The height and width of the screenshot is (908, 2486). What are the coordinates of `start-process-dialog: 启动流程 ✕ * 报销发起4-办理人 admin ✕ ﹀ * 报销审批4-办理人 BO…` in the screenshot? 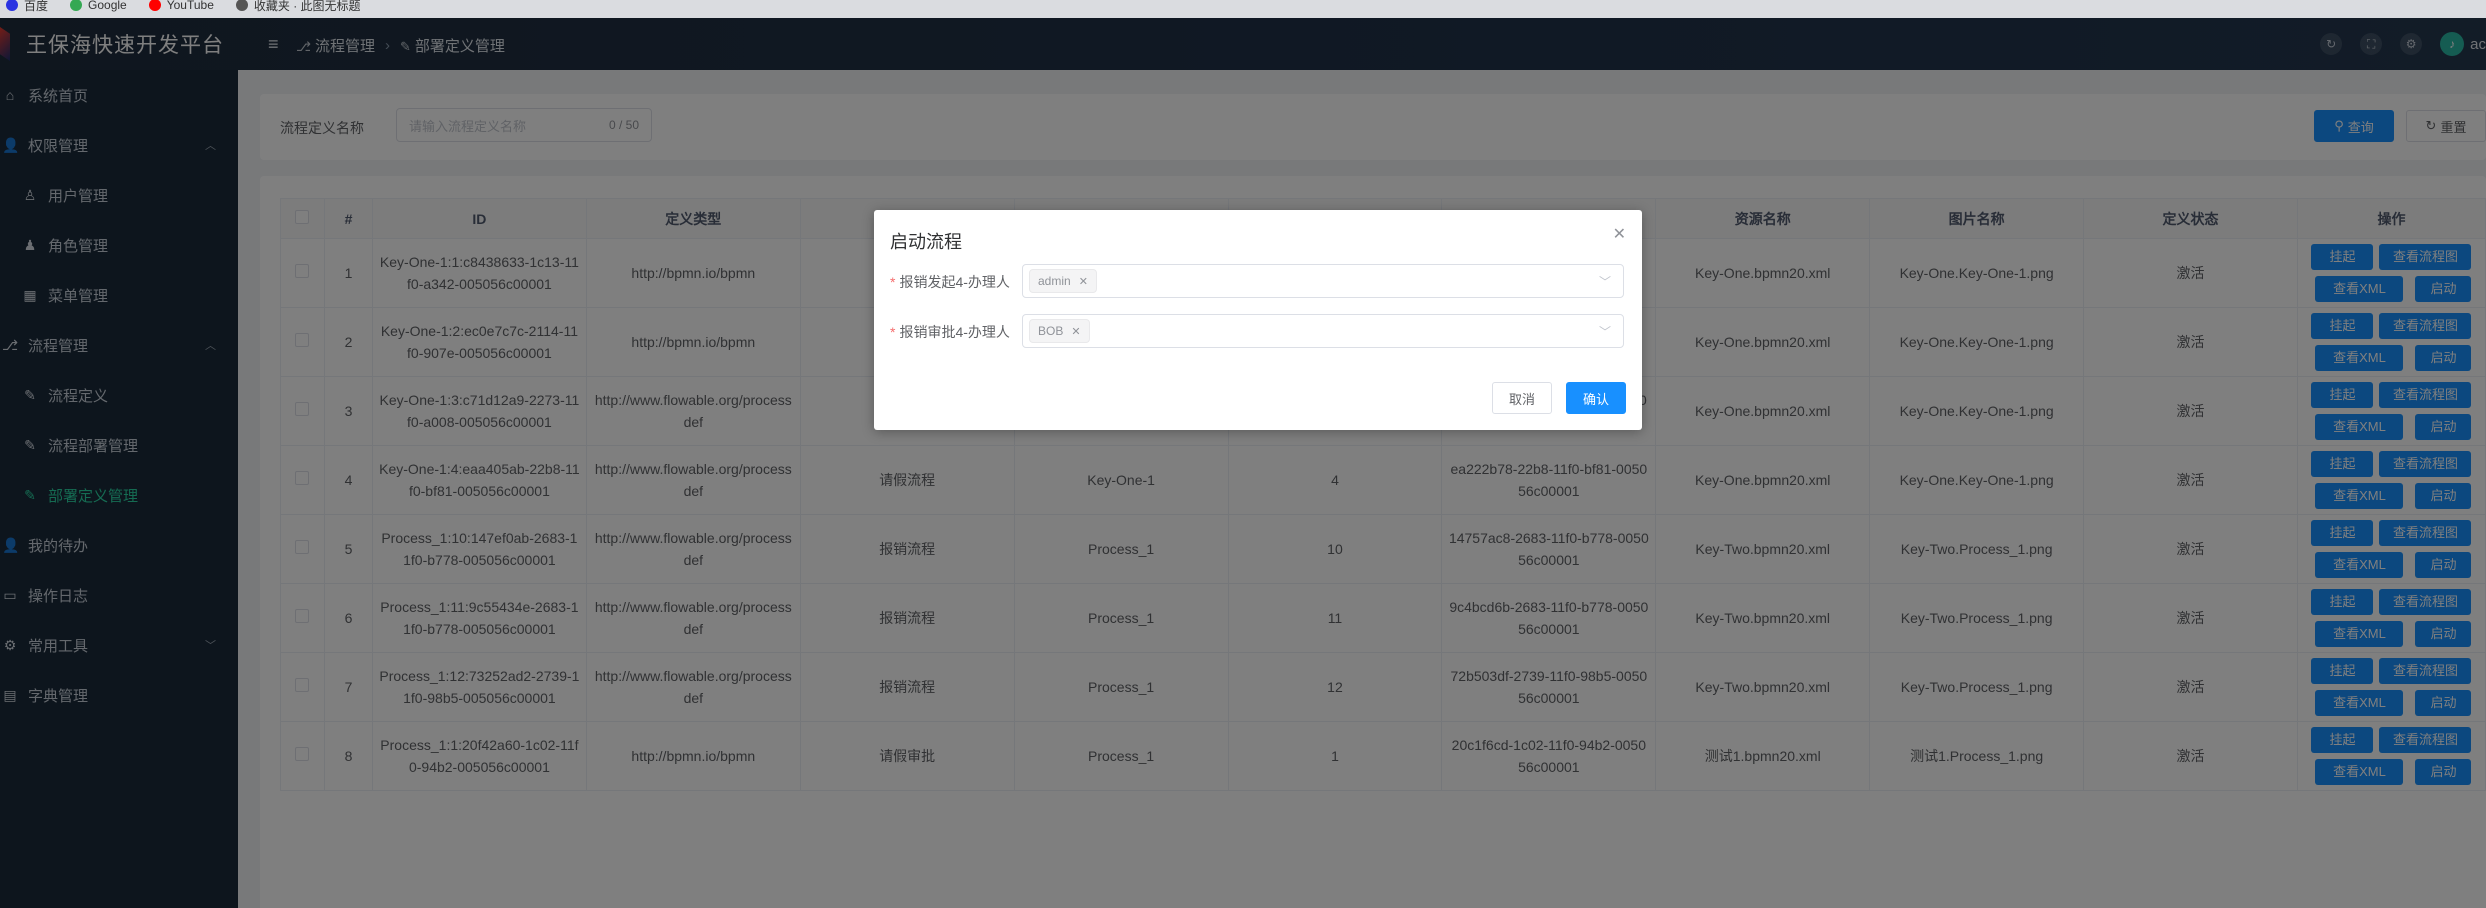 It's located at (1258, 320).